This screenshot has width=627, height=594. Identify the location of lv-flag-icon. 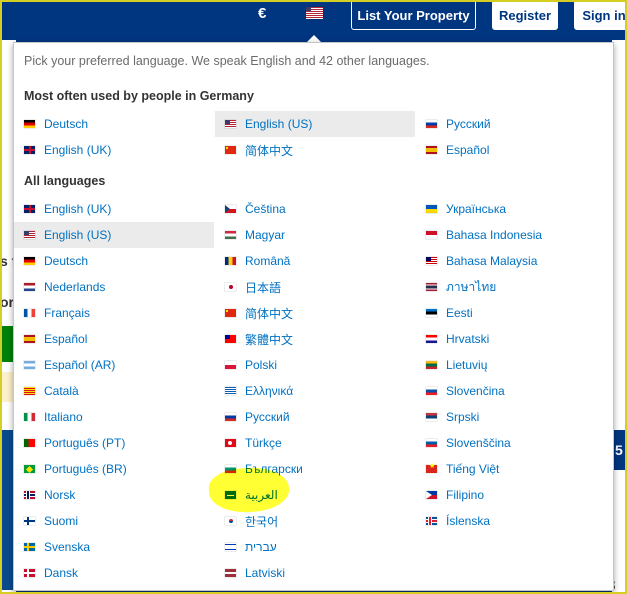
(230, 573).